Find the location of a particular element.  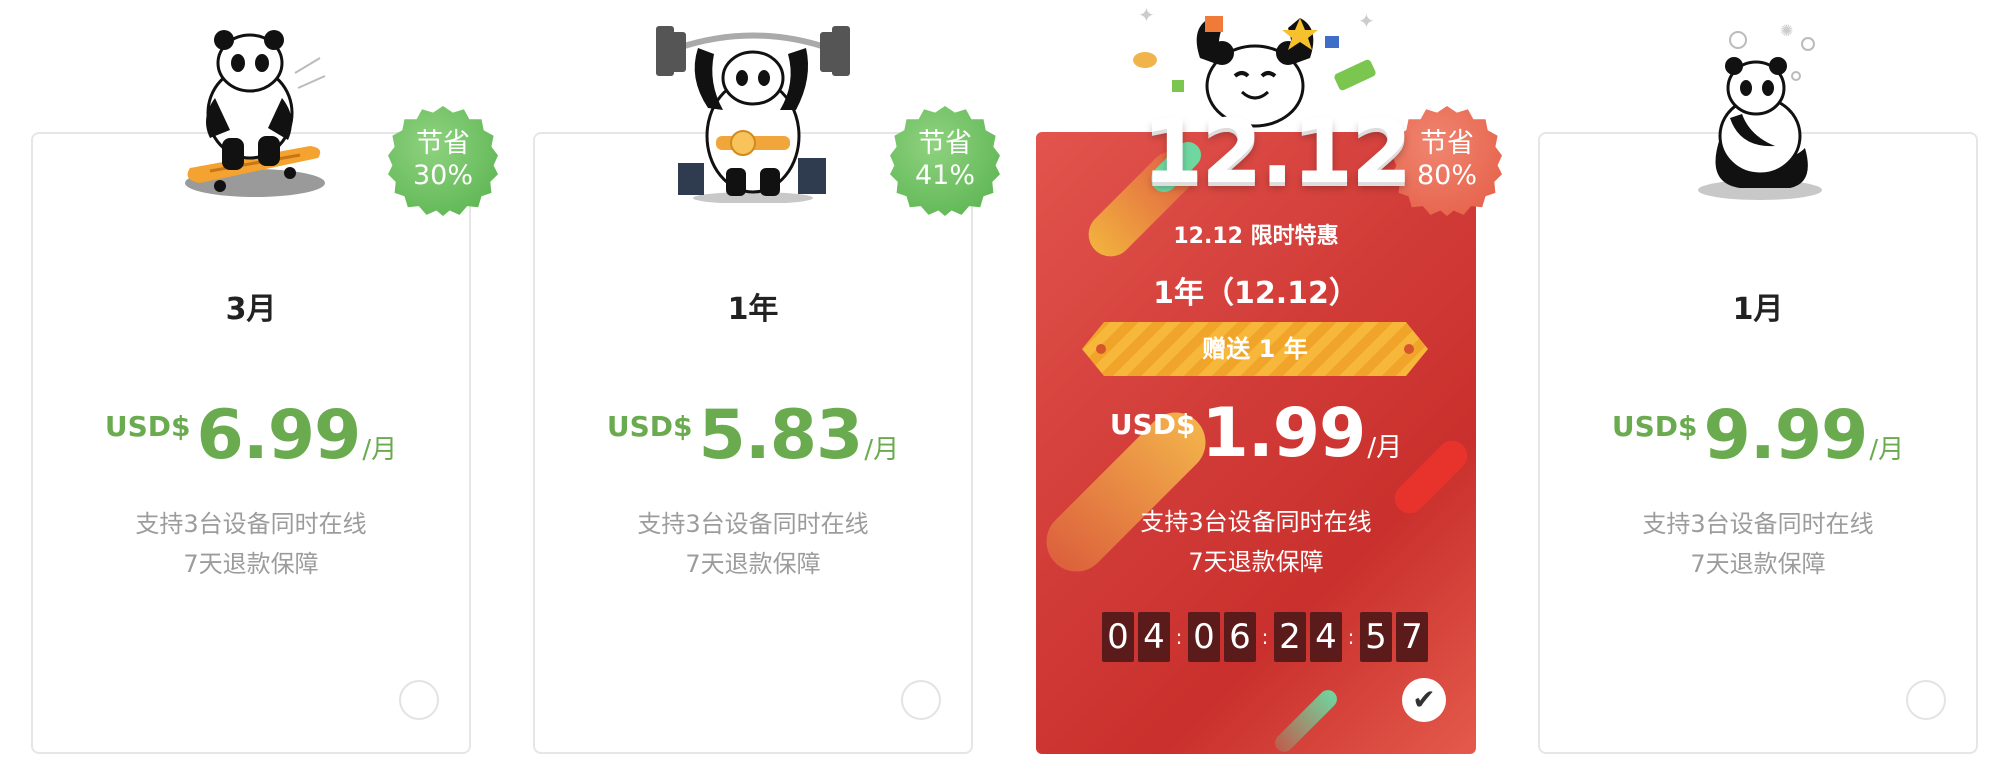

gift-label: 赠送 1 年 is located at coordinates (1255, 349).